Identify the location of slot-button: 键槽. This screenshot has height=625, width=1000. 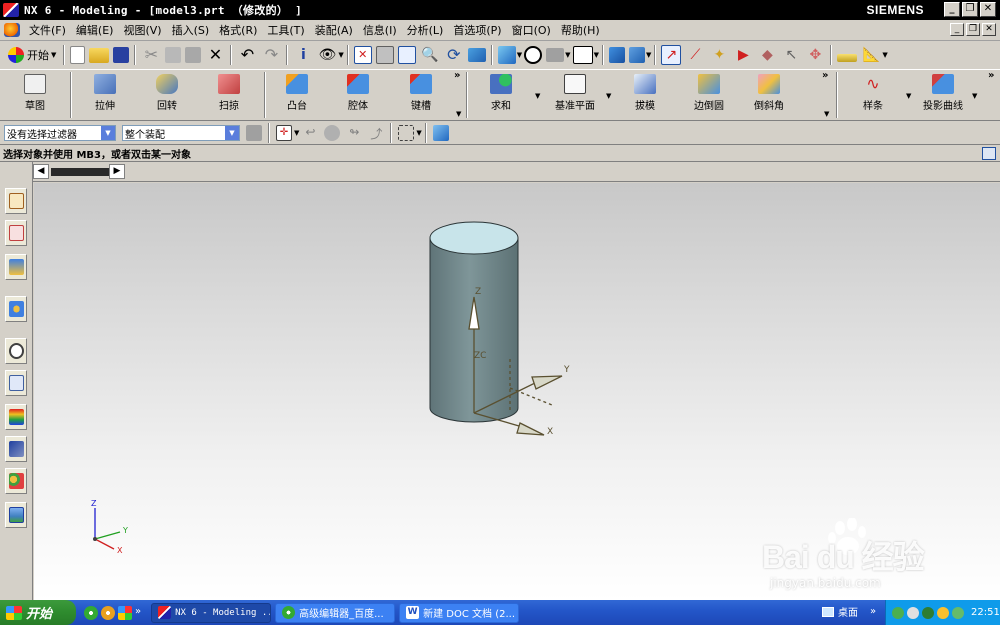
(421, 95).